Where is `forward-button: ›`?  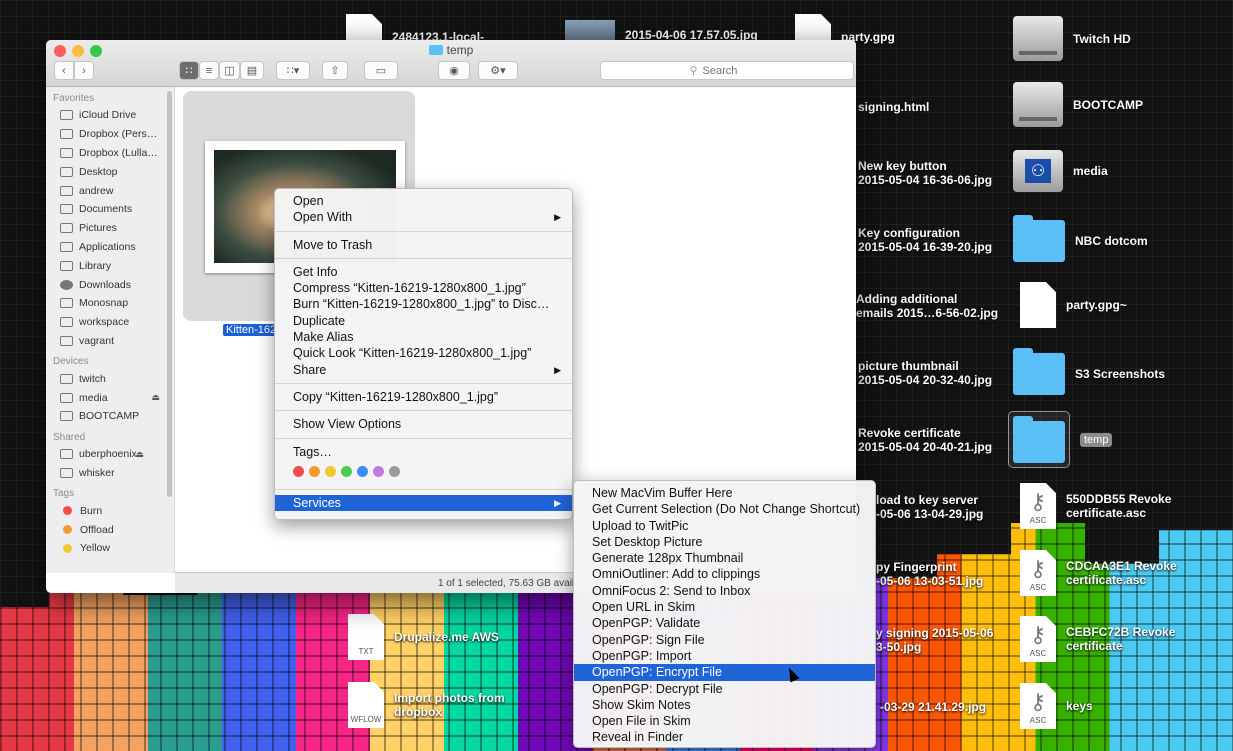
forward-button: › is located at coordinates (84, 70).